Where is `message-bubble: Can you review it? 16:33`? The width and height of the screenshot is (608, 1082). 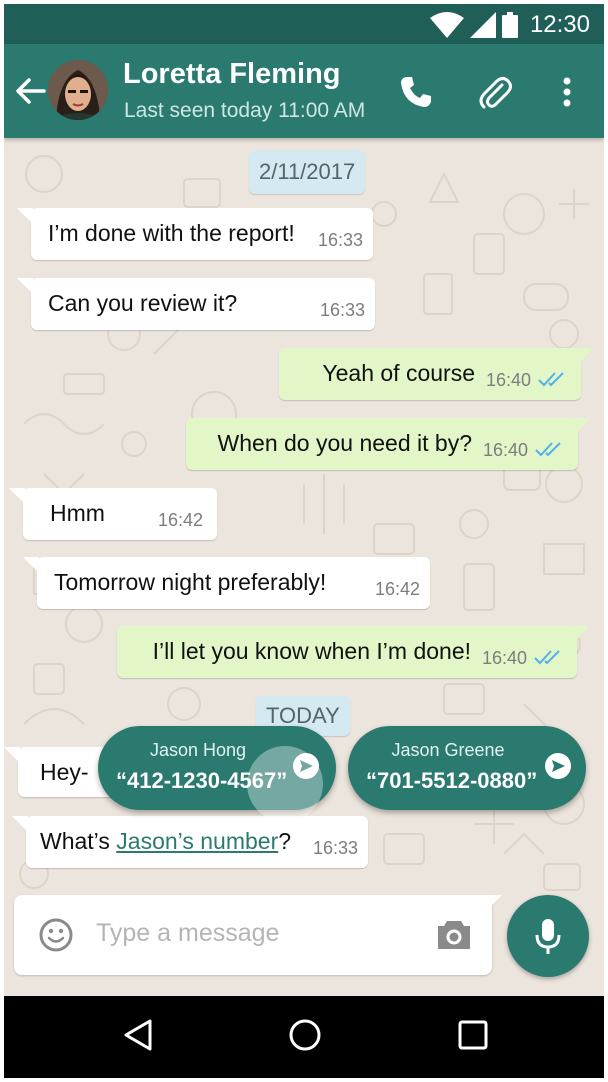
message-bubble: Can you review it? 16:33 is located at coordinates (196, 304).